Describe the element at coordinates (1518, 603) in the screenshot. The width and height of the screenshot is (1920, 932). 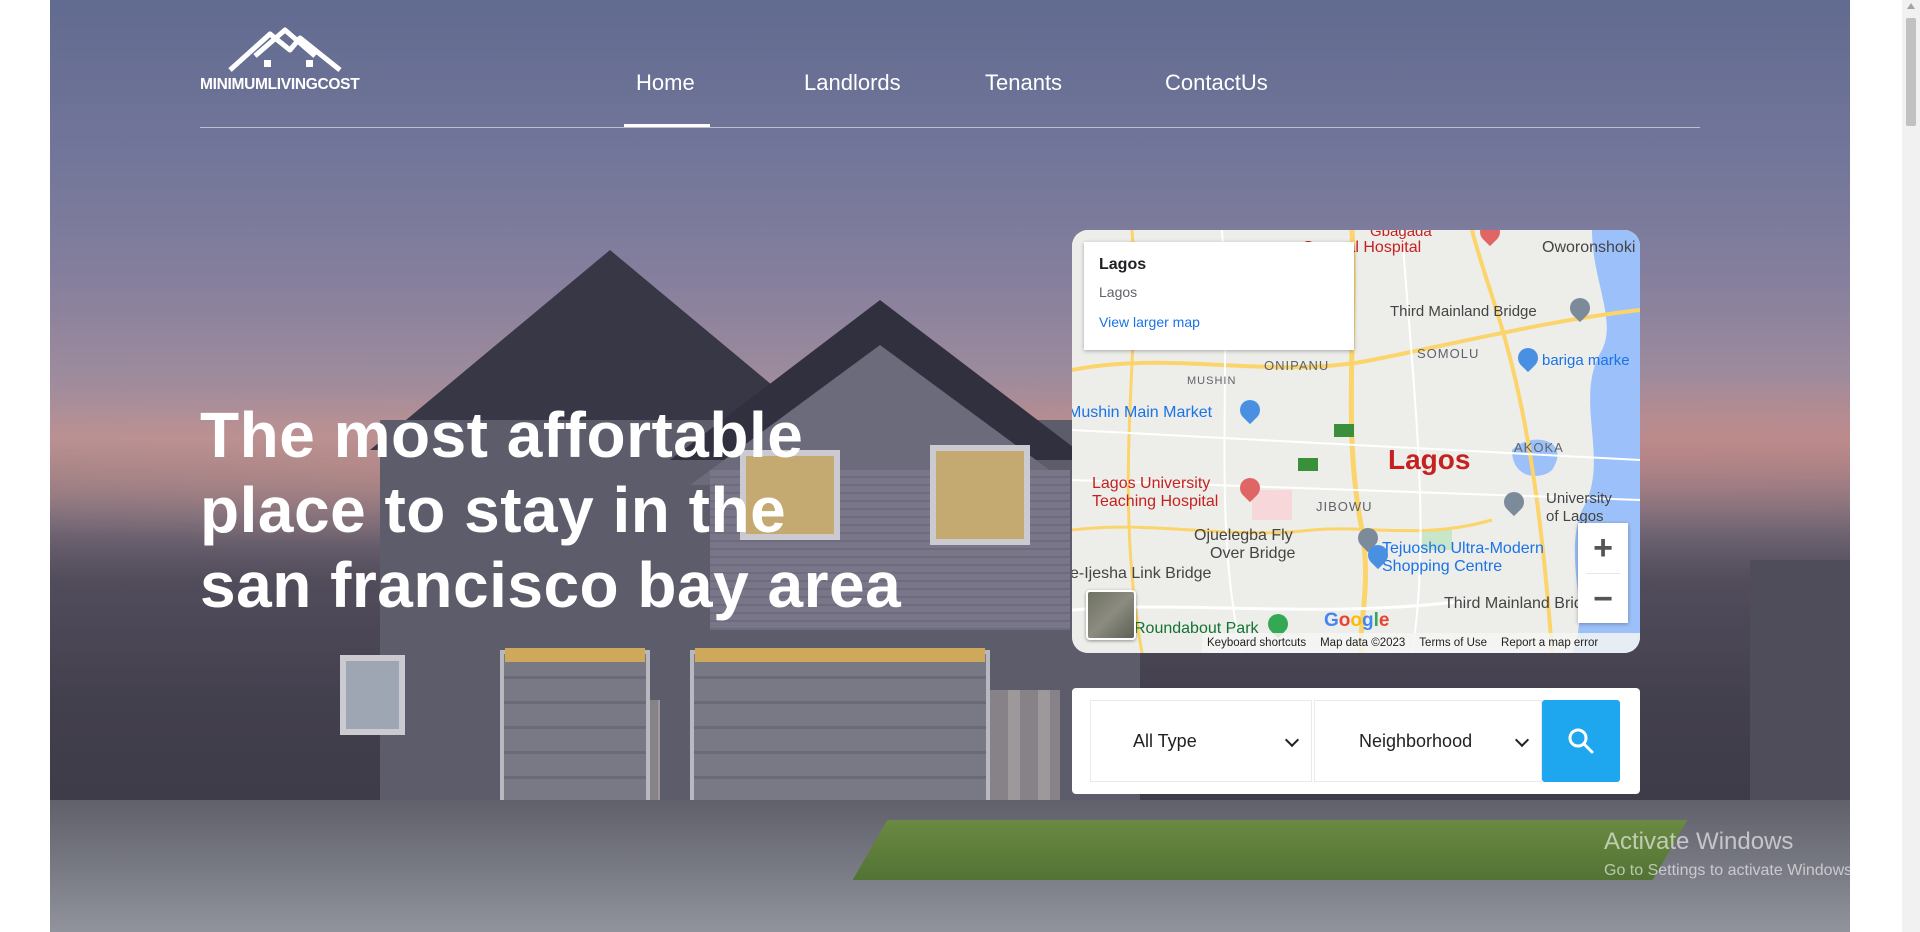
I see `map-label: Third Mainland Bridg` at that location.